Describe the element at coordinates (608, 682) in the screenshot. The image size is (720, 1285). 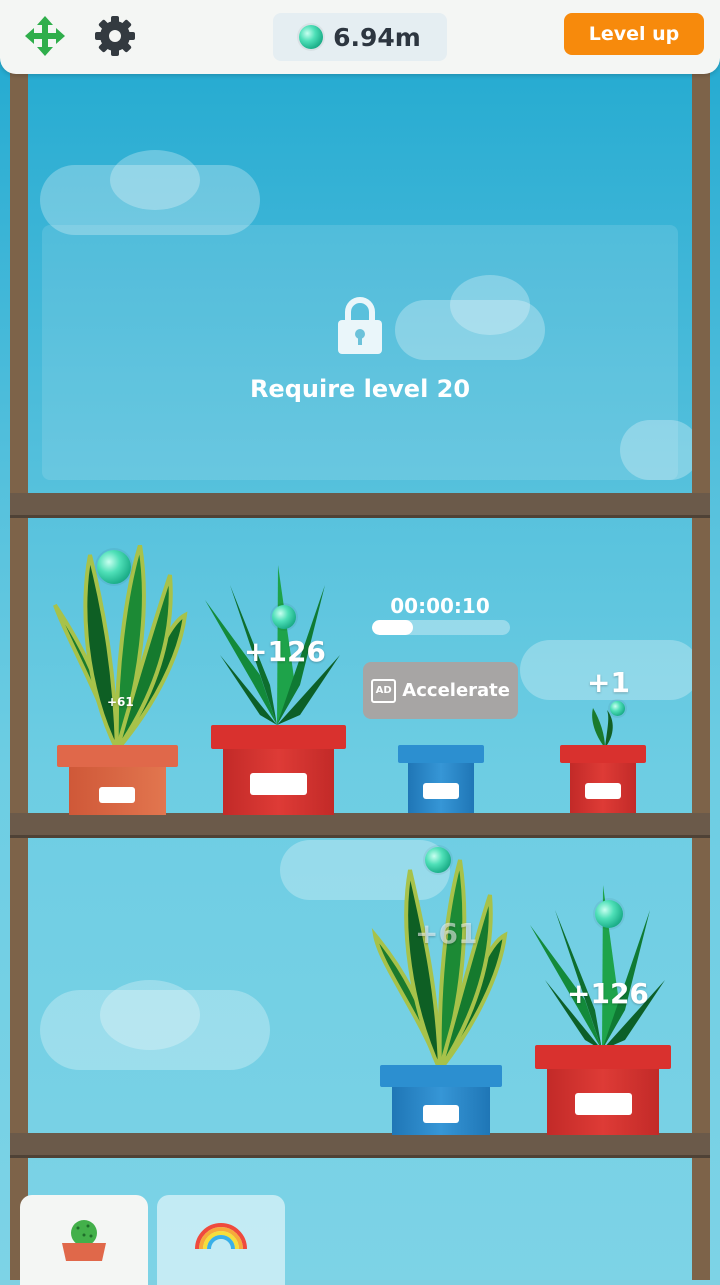
I see `income-popup: +1` at that location.